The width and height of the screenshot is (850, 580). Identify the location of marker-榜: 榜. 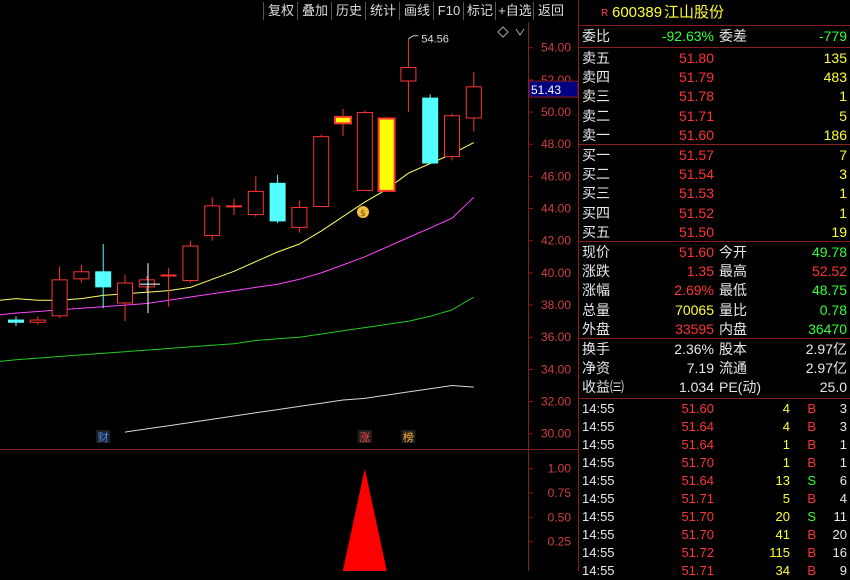
(408, 437).